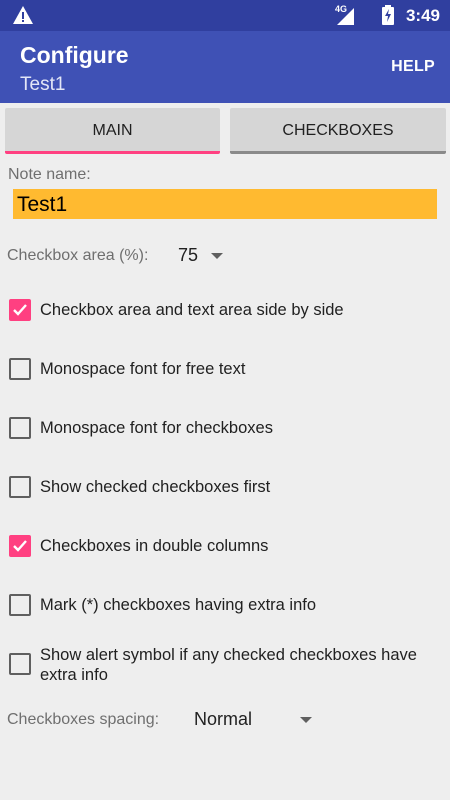  What do you see at coordinates (422, 15) in the screenshot?
I see `clock: 3:49` at bounding box center [422, 15].